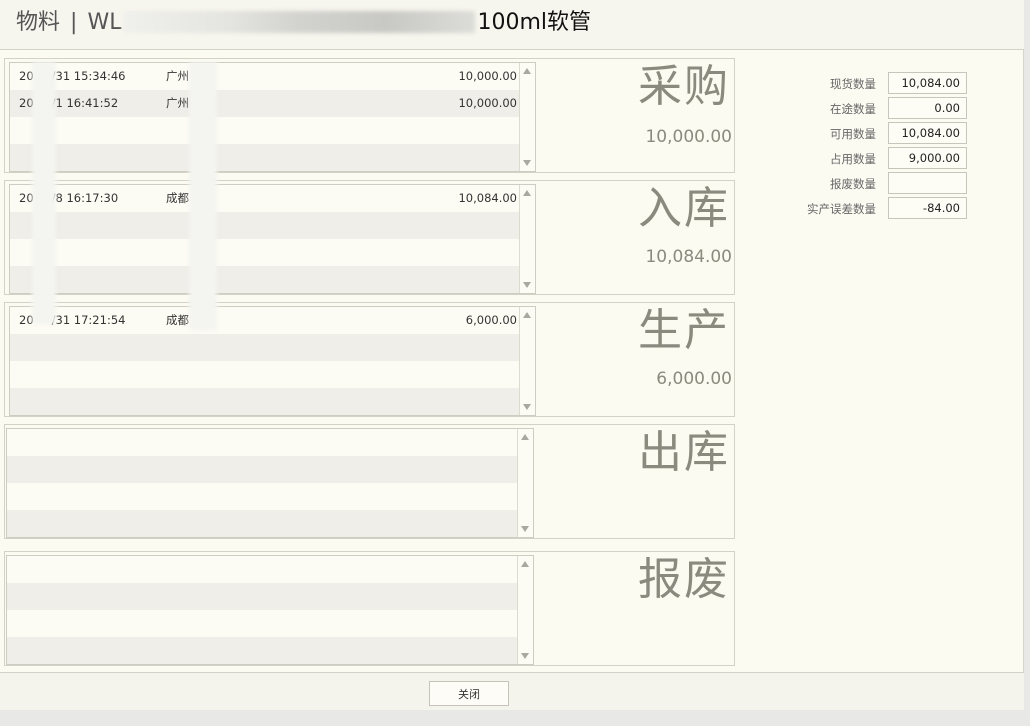  I want to click on panel-scrap: 报废, so click(369, 608).